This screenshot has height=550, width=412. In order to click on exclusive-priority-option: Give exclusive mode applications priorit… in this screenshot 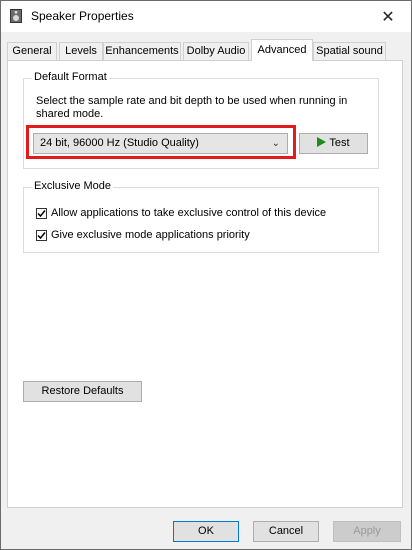, I will do `click(143, 235)`.